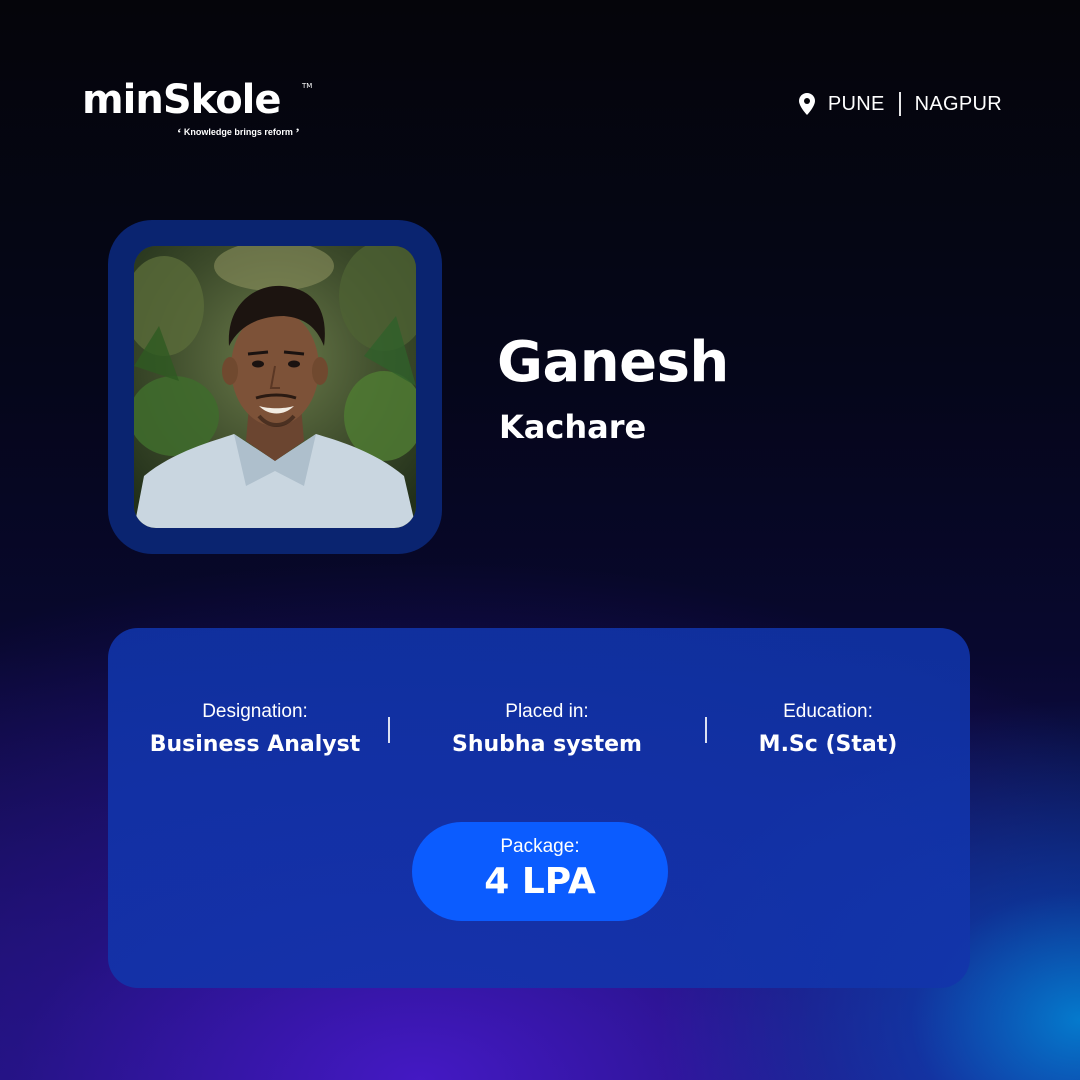  Describe the element at coordinates (179, 132) in the screenshot. I see `open-quote-mark: ‘` at that location.